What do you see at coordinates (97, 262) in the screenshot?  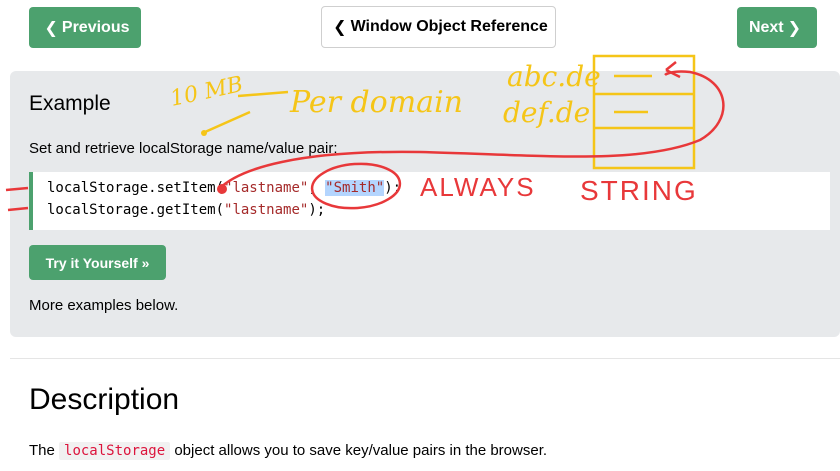 I see `try-it-yourself-button: Try it Yourself »` at bounding box center [97, 262].